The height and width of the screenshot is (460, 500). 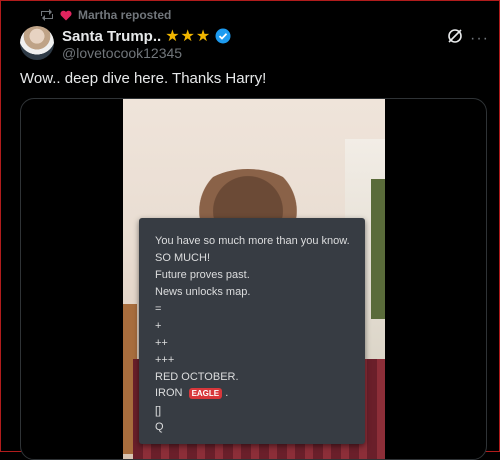 I want to click on overlay-line: News unlocks map., so click(x=203, y=292).